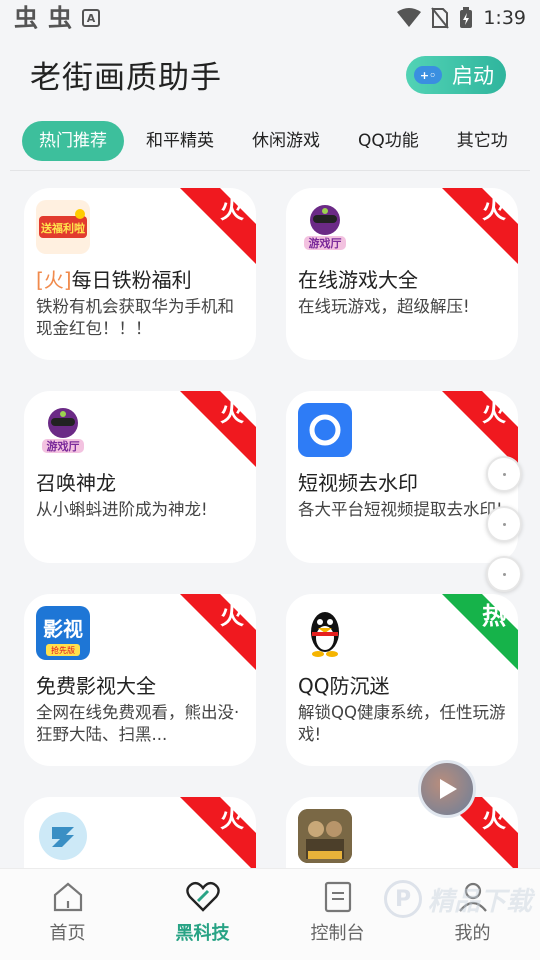 Image resolution: width=540 pixels, height=960 pixels. I want to click on watermark-logo-icon: P, so click(403, 899).